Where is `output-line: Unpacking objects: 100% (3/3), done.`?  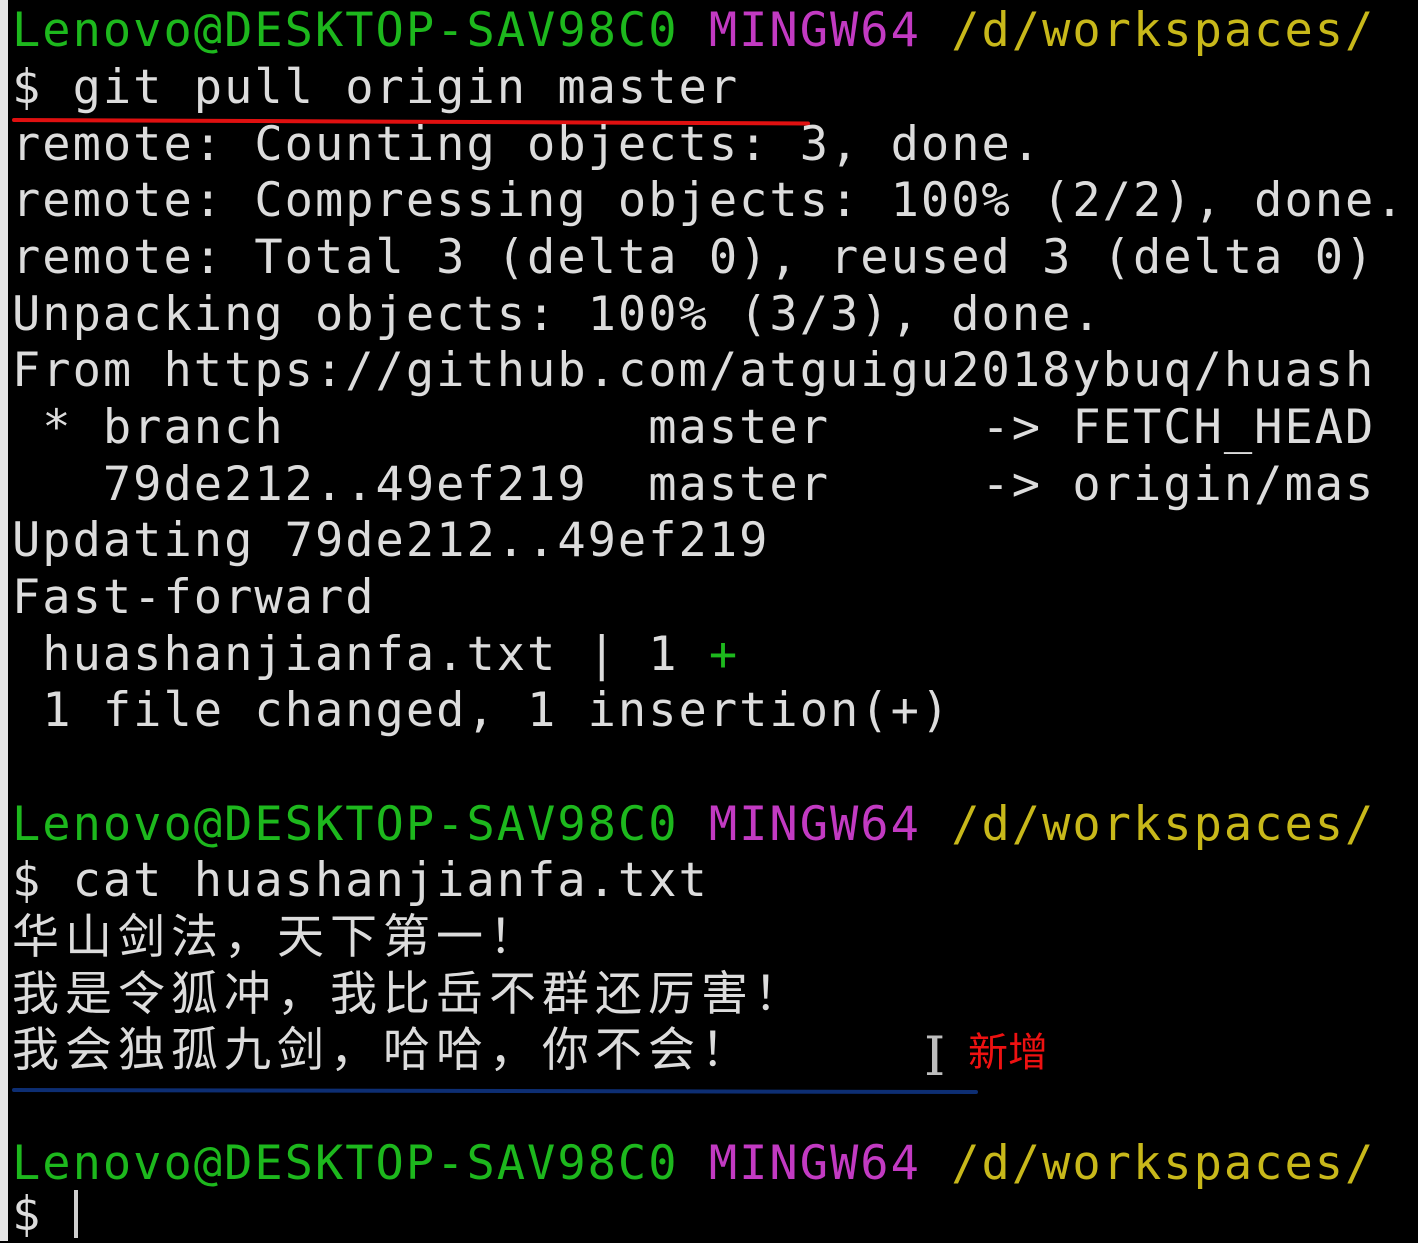 output-line: Unpacking objects: 100% (3/3), done. is located at coordinates (557, 314).